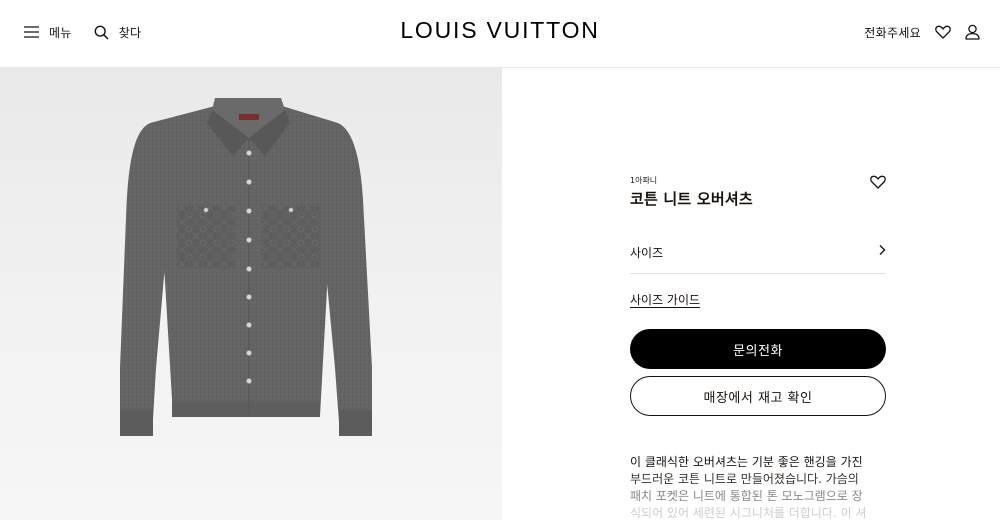  I want to click on search-icon, so click(101, 32).